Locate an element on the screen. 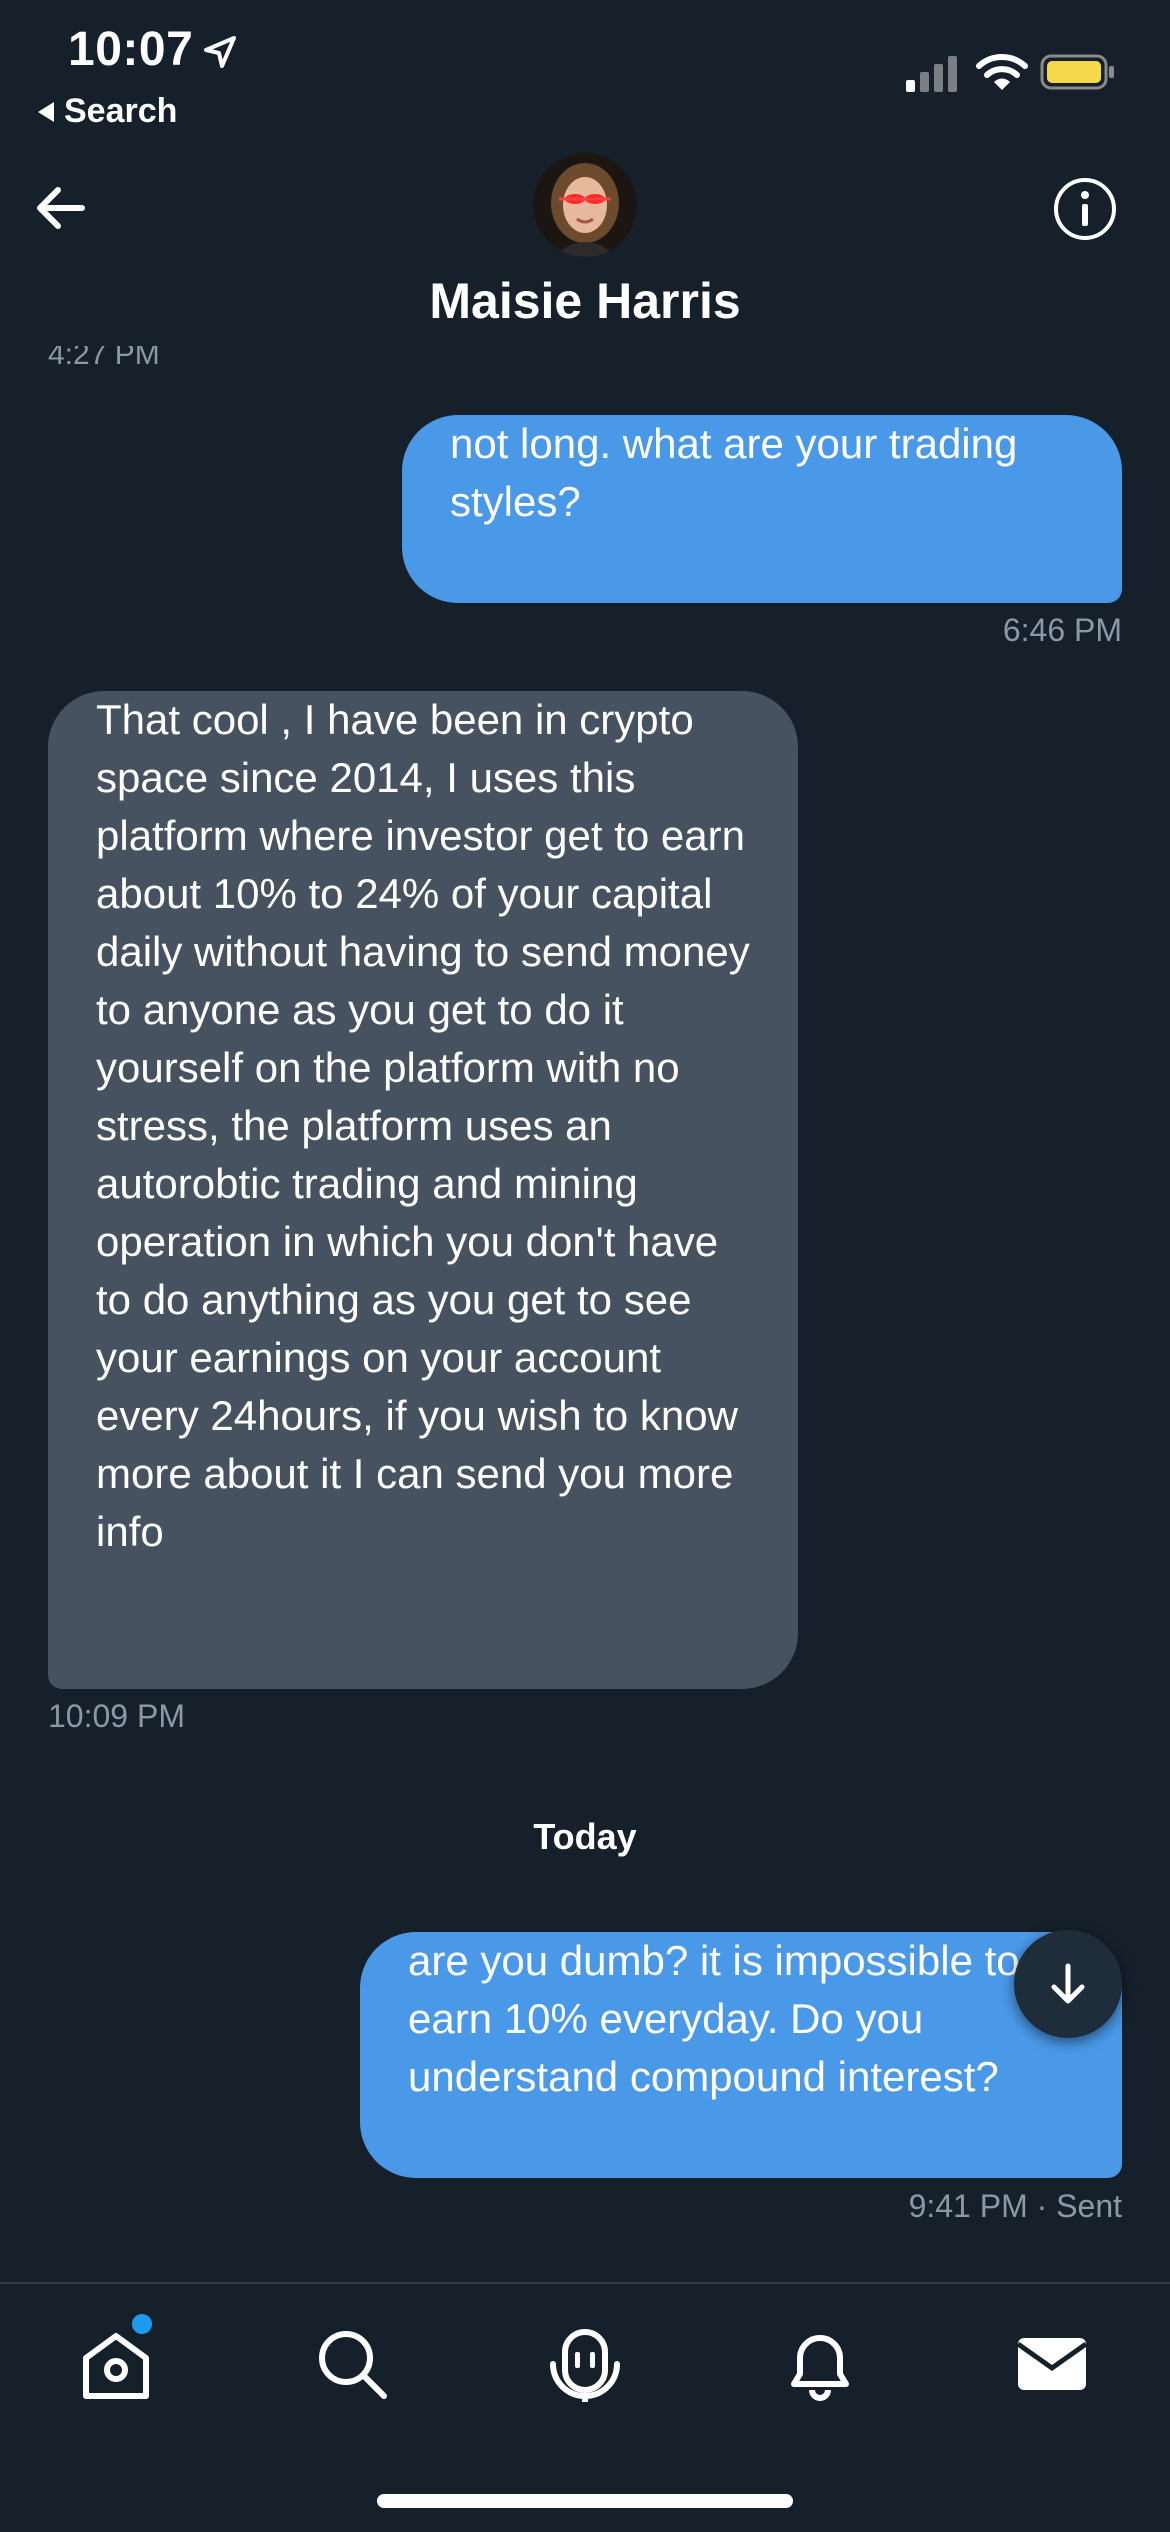 The height and width of the screenshot is (2532, 1170). spaces-icon is located at coordinates (585, 2364).